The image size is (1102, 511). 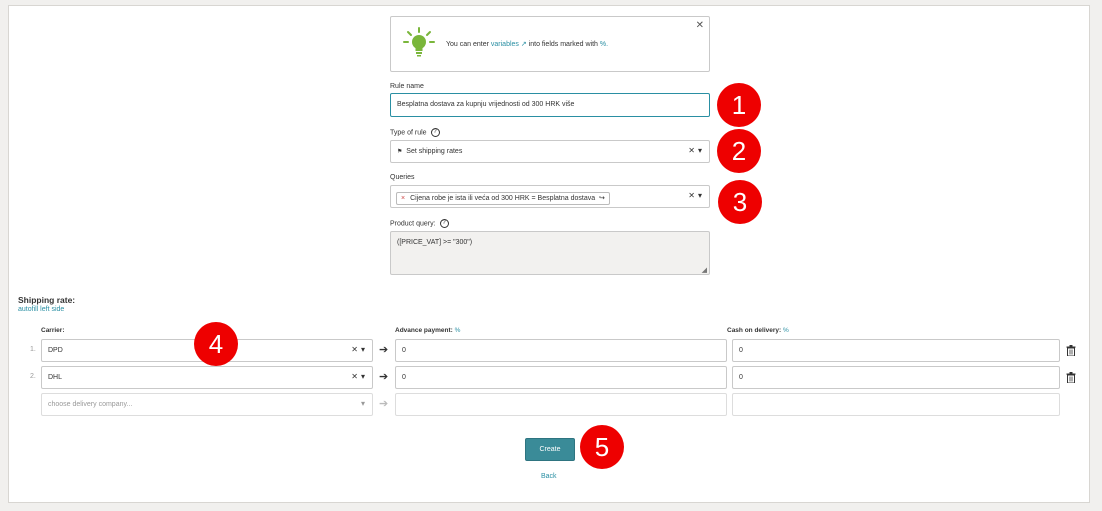 I want to click on info-suffix: into fields marked with, so click(x=563, y=44).